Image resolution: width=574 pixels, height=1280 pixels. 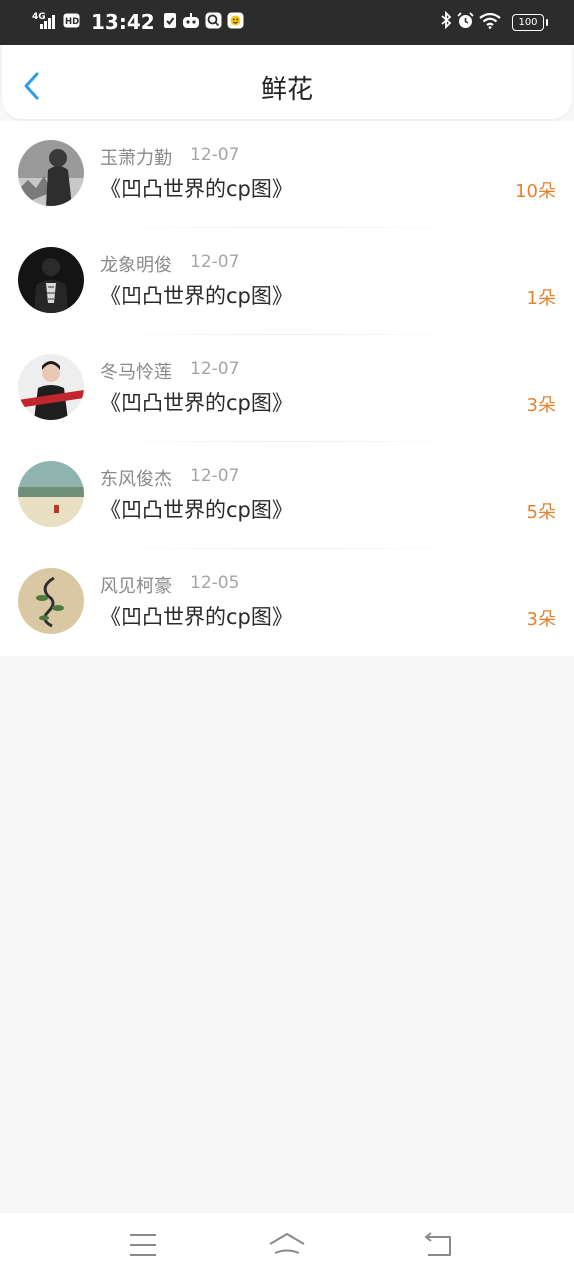 I want to click on page-title: 鲜花, so click(x=286, y=90).